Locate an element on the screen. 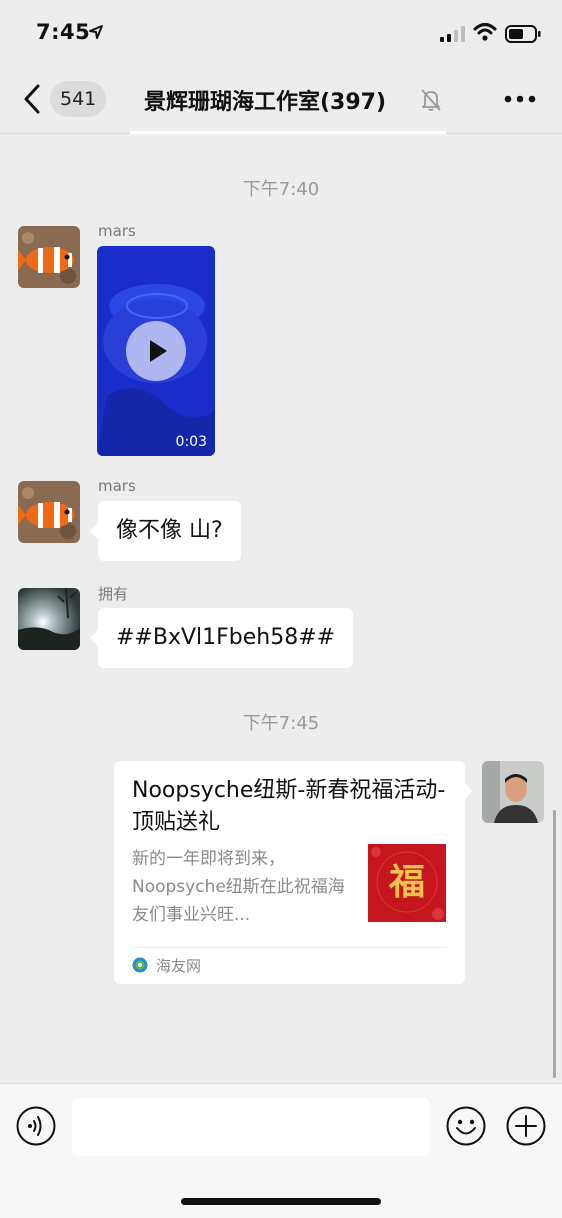 This screenshot has width=562, height=1218. chat-header: 541 景辉珊瑚海工作室(397) is located at coordinates (281, 100).